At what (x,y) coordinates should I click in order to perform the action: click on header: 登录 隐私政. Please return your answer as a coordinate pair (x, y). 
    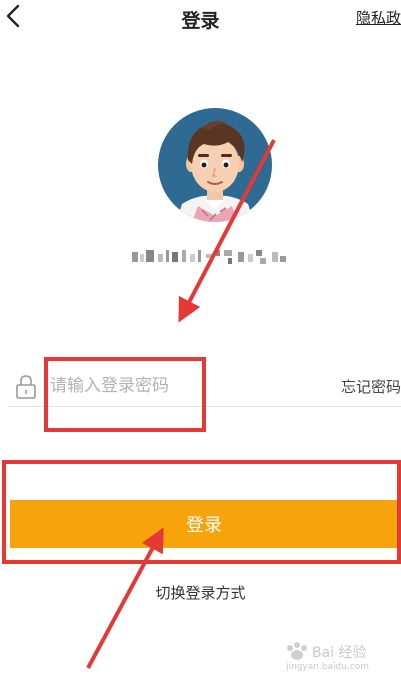
    Looking at the image, I should click on (200, 18).